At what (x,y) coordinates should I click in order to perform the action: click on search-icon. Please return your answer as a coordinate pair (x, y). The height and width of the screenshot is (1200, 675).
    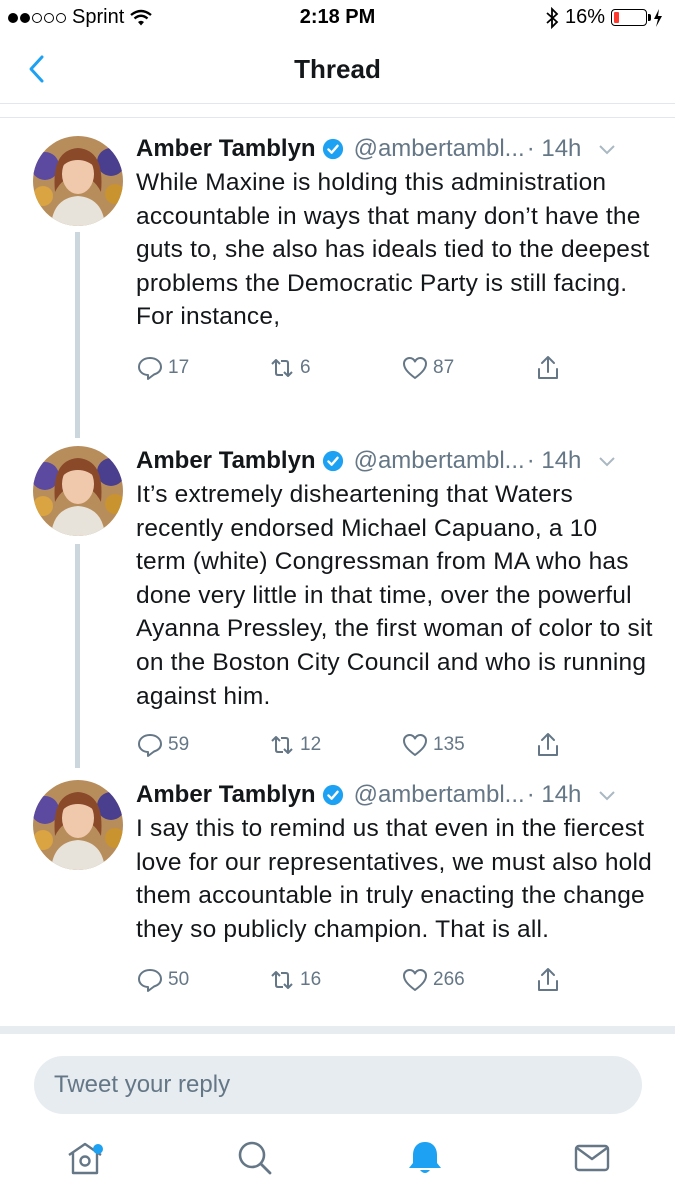
    Looking at the image, I should click on (255, 1158).